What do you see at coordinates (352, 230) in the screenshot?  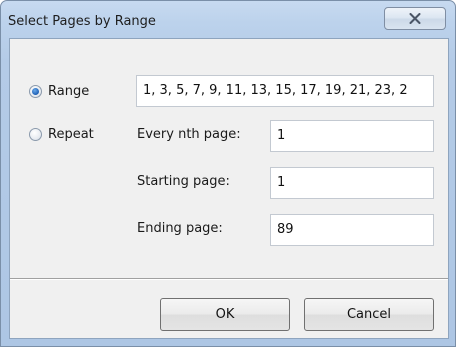 I see `ending-page-input: 89` at bounding box center [352, 230].